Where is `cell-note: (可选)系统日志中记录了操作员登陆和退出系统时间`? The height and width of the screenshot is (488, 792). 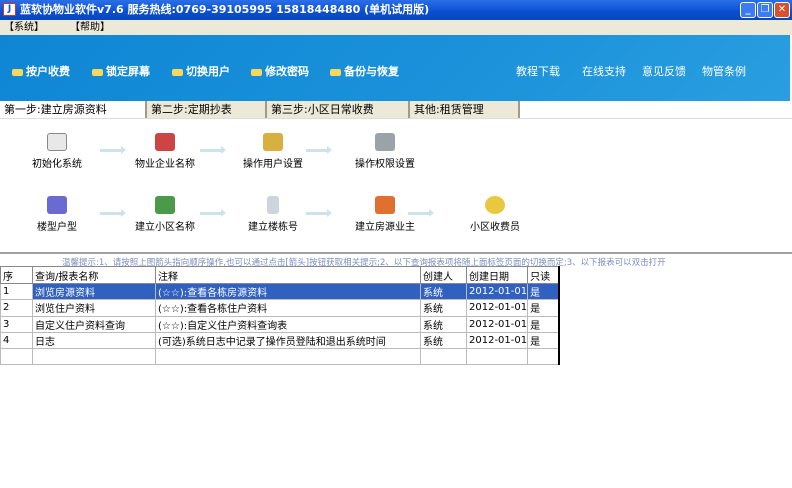
cell-note: (可选)系统日志中记录了操作员登陆和退出系统时间 is located at coordinates (288, 340).